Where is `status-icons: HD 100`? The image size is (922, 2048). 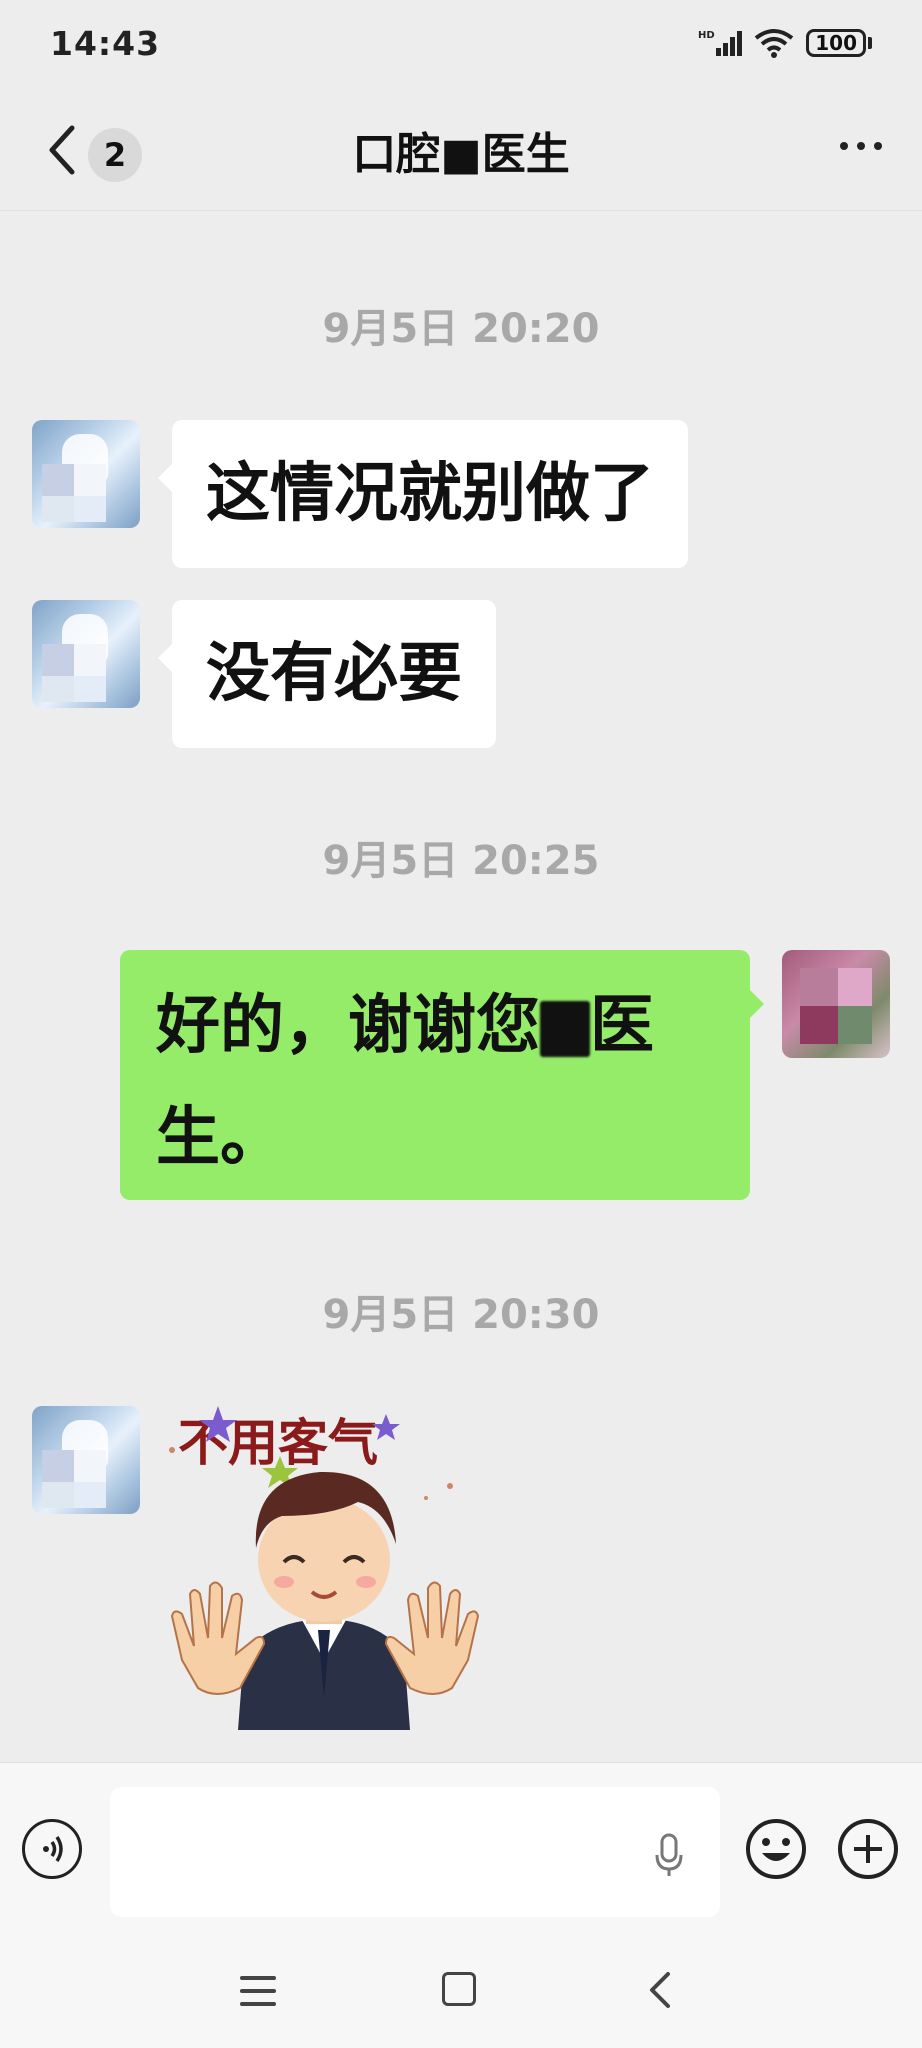 status-icons: HD 100 is located at coordinates (785, 43).